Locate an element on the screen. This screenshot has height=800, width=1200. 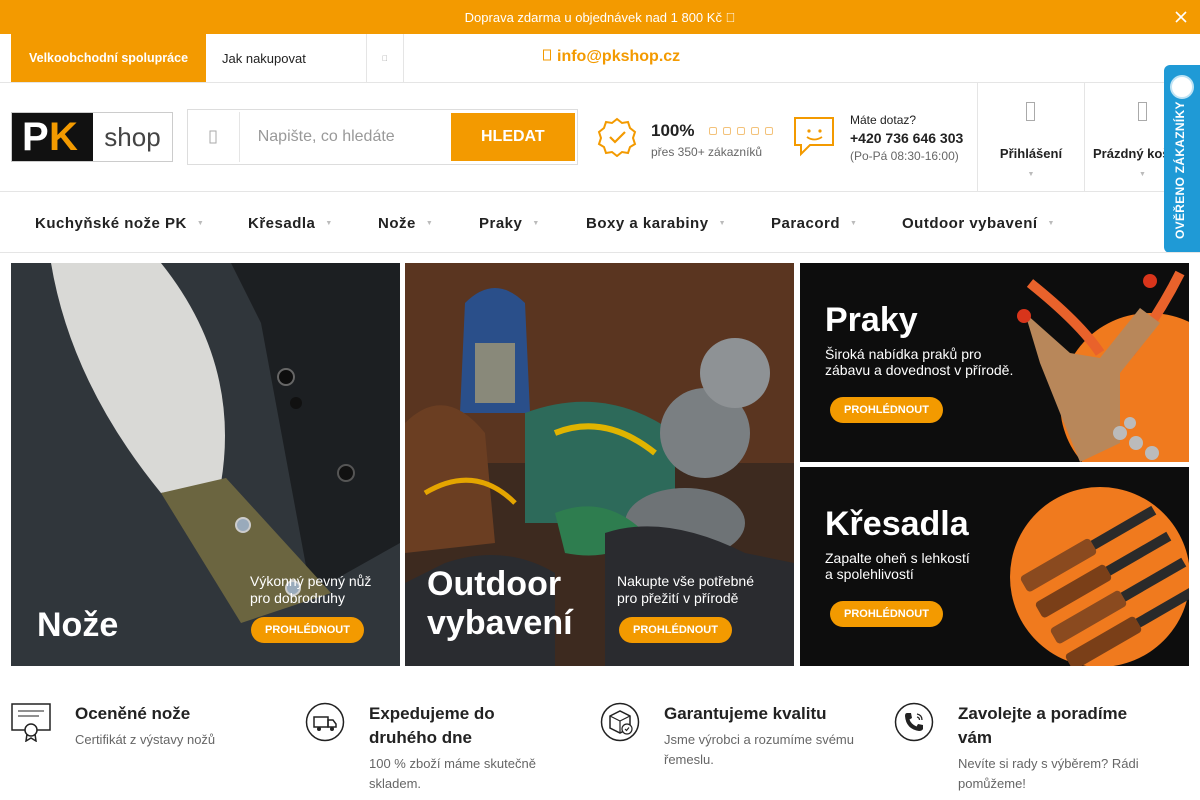
envelope-icon is located at coordinates (547, 57).